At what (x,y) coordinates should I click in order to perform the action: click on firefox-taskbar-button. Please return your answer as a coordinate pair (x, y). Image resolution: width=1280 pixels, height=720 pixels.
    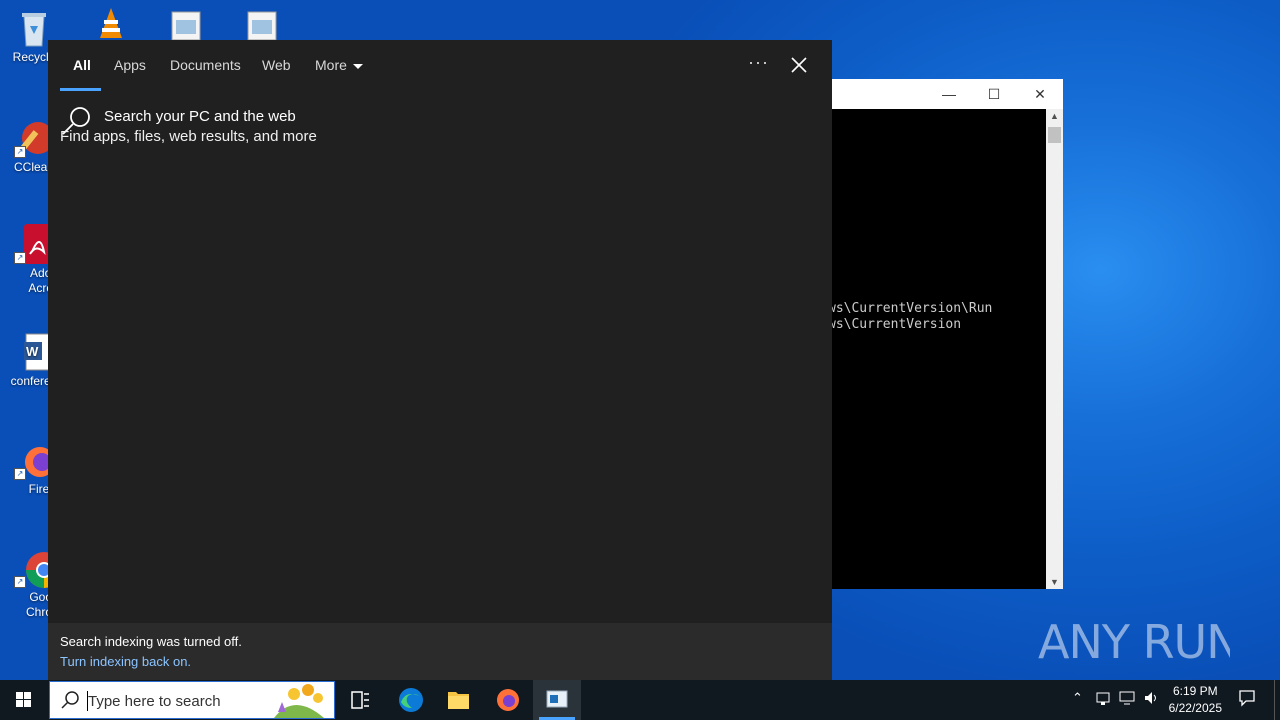
    Looking at the image, I should click on (508, 700).